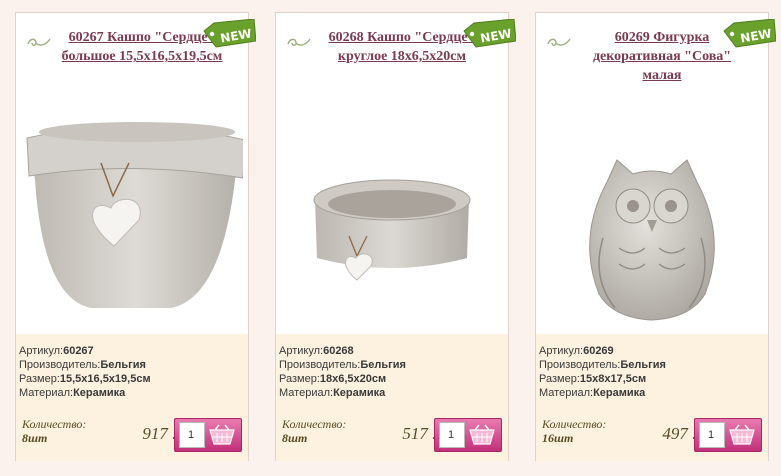 The image size is (781, 476). I want to click on article-value: 60267, so click(78, 351).